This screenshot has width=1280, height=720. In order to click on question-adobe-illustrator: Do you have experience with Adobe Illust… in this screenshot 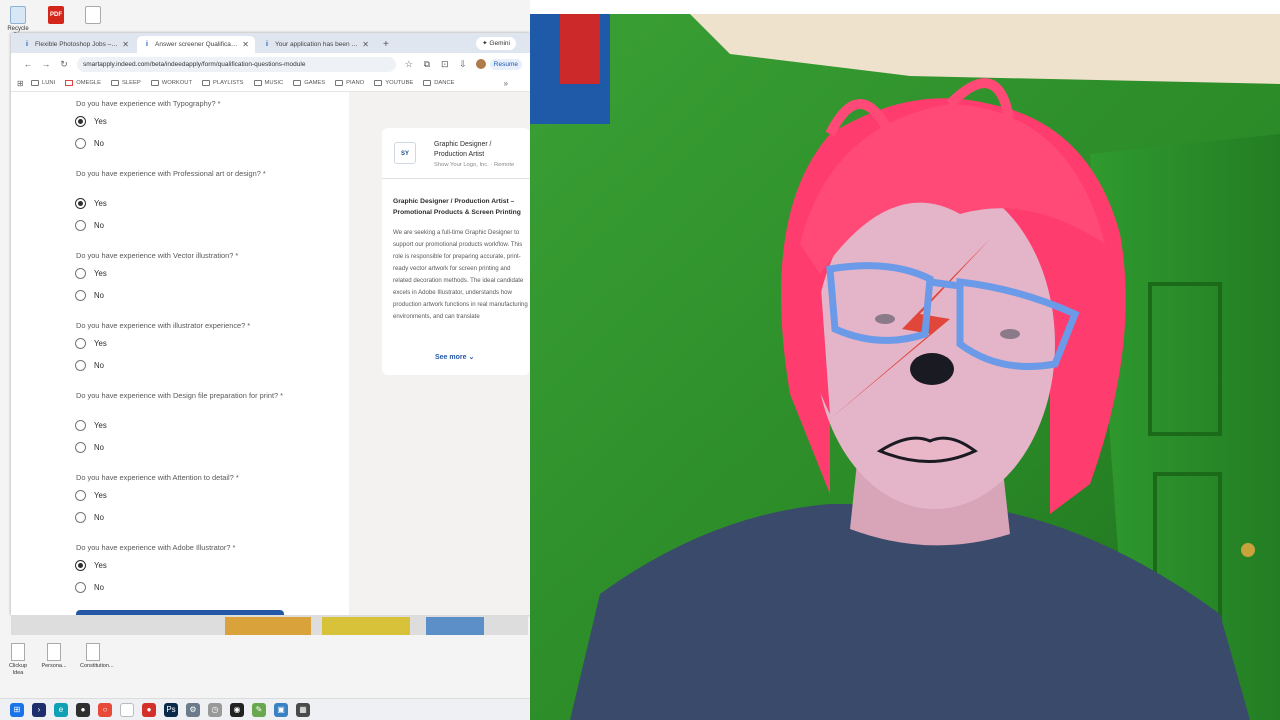, I will do `click(156, 547)`.